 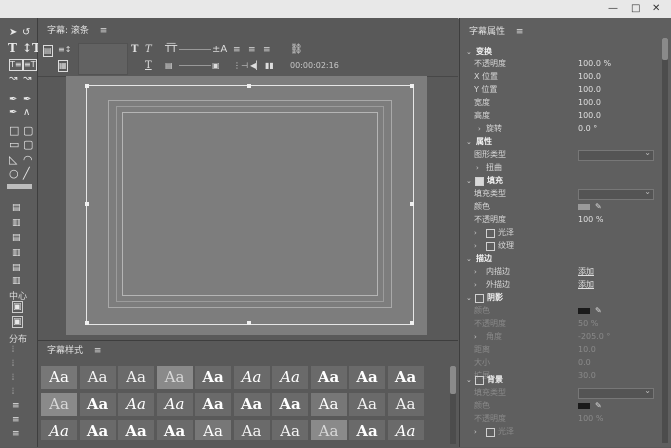 I want to click on resize-handle-l, so click(x=87, y=204).